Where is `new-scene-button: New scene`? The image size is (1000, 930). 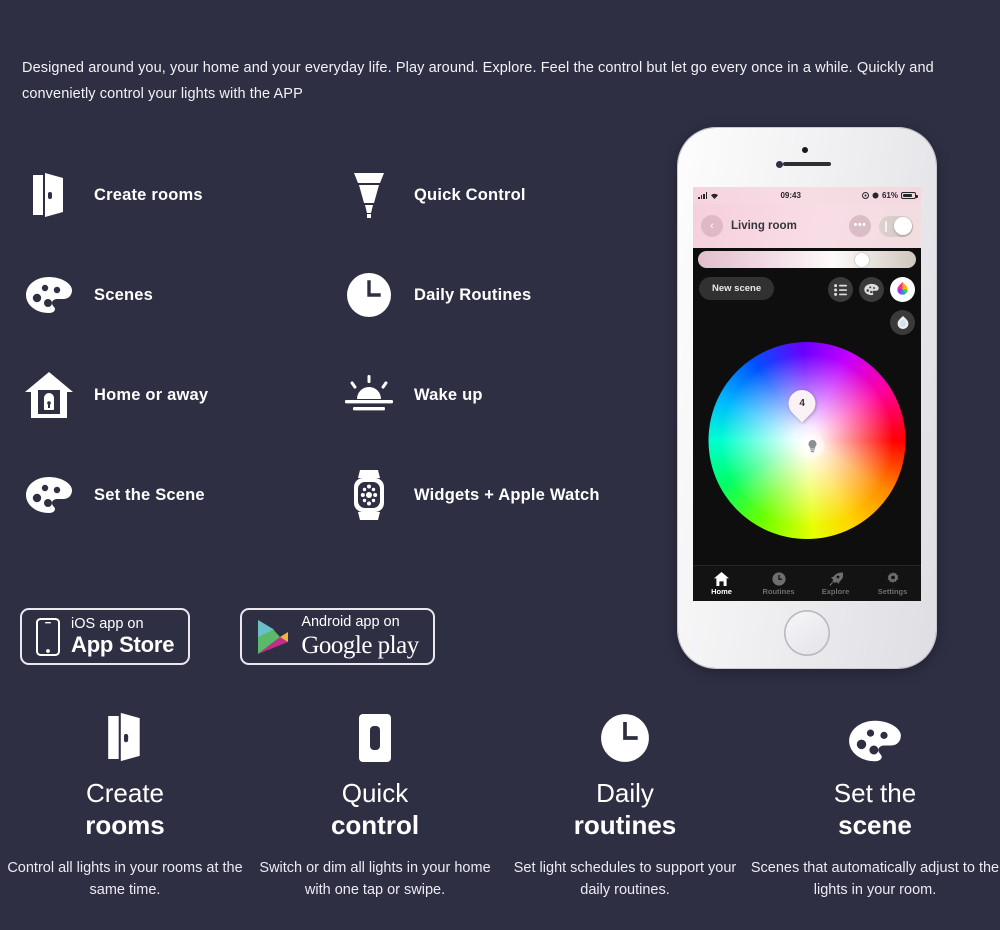
new-scene-button: New scene is located at coordinates (737, 288).